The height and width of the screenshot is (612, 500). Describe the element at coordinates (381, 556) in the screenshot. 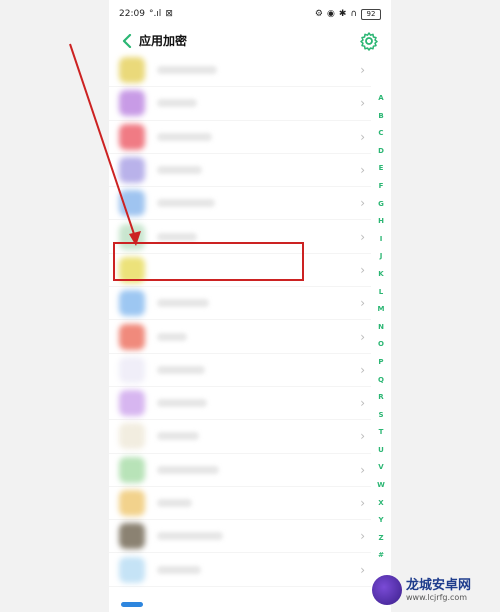

I see `index-letter: #` at that location.